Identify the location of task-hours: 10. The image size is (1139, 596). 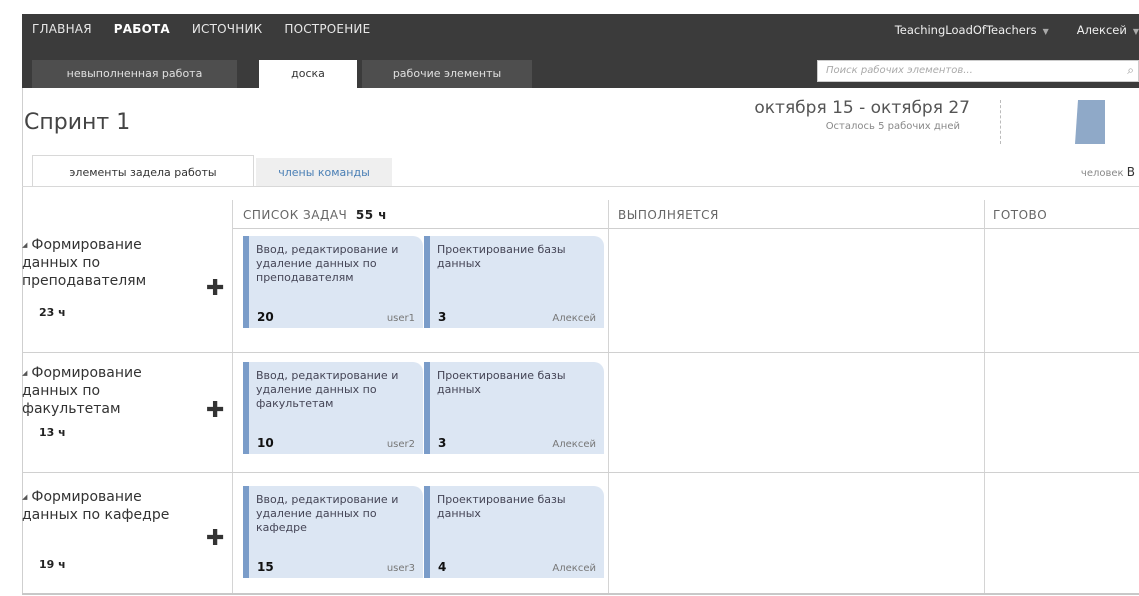
(265, 443).